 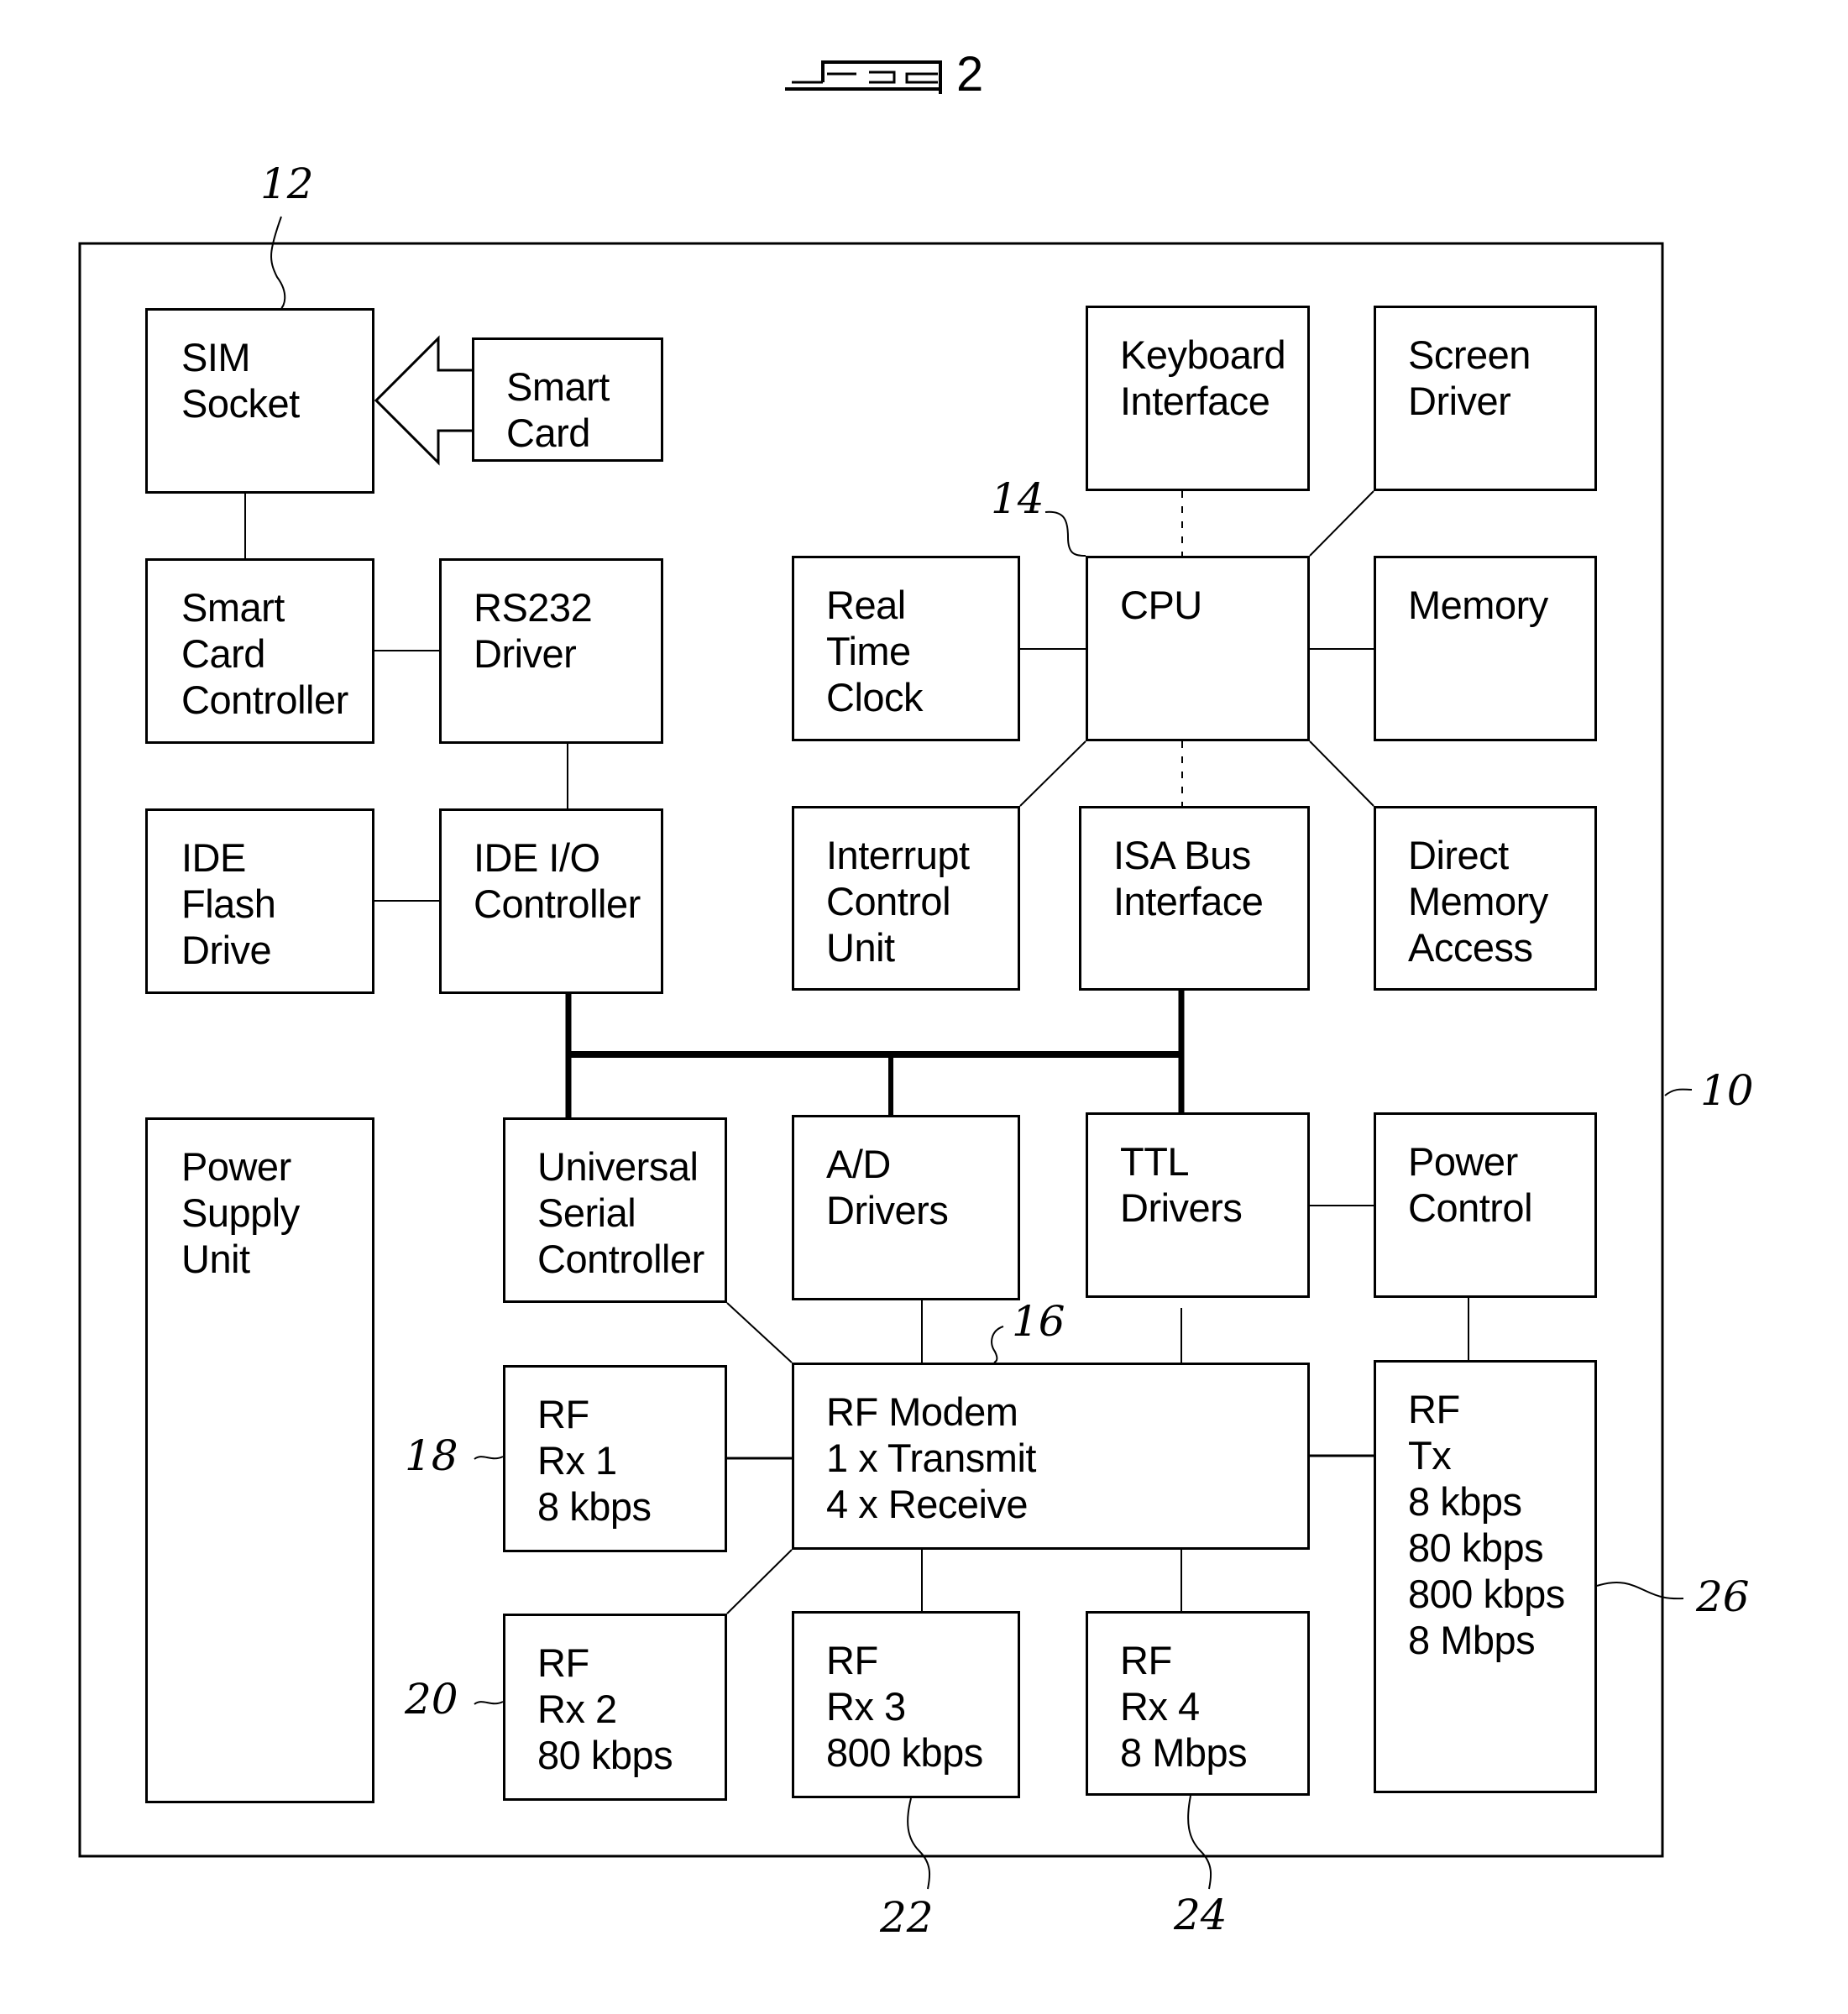 I want to click on block-cpu: CPU, so click(x=1198, y=648).